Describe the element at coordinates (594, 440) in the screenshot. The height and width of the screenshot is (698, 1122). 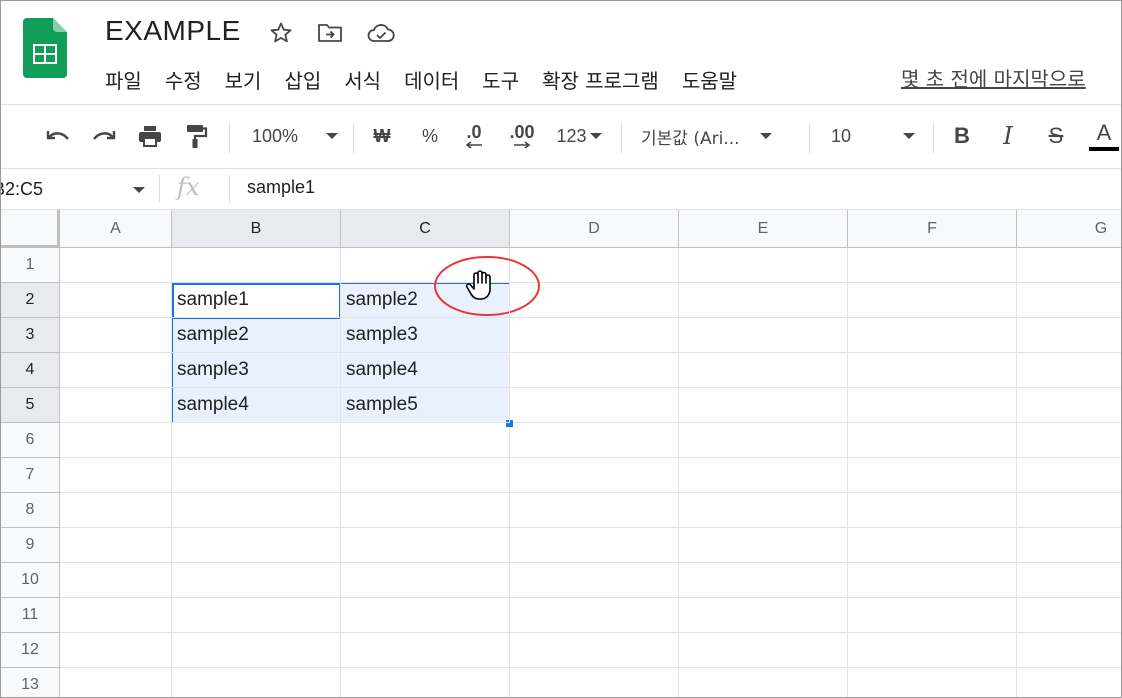
I see `cell-d6` at that location.